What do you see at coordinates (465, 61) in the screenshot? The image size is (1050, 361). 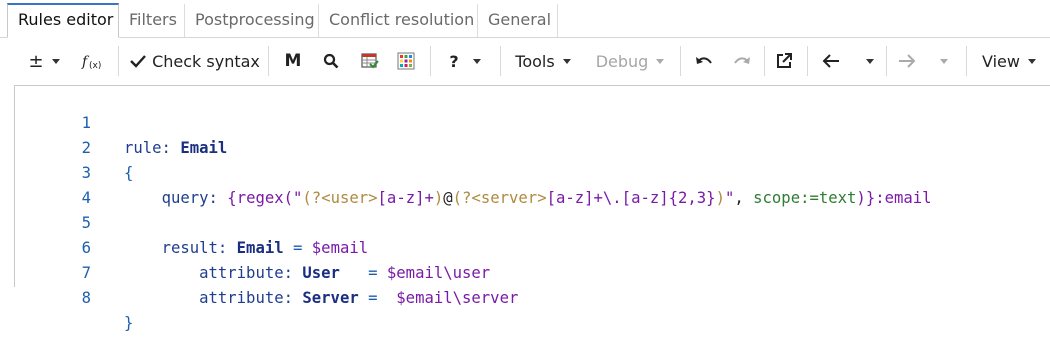 I see `help-dropdown-button: ?` at bounding box center [465, 61].